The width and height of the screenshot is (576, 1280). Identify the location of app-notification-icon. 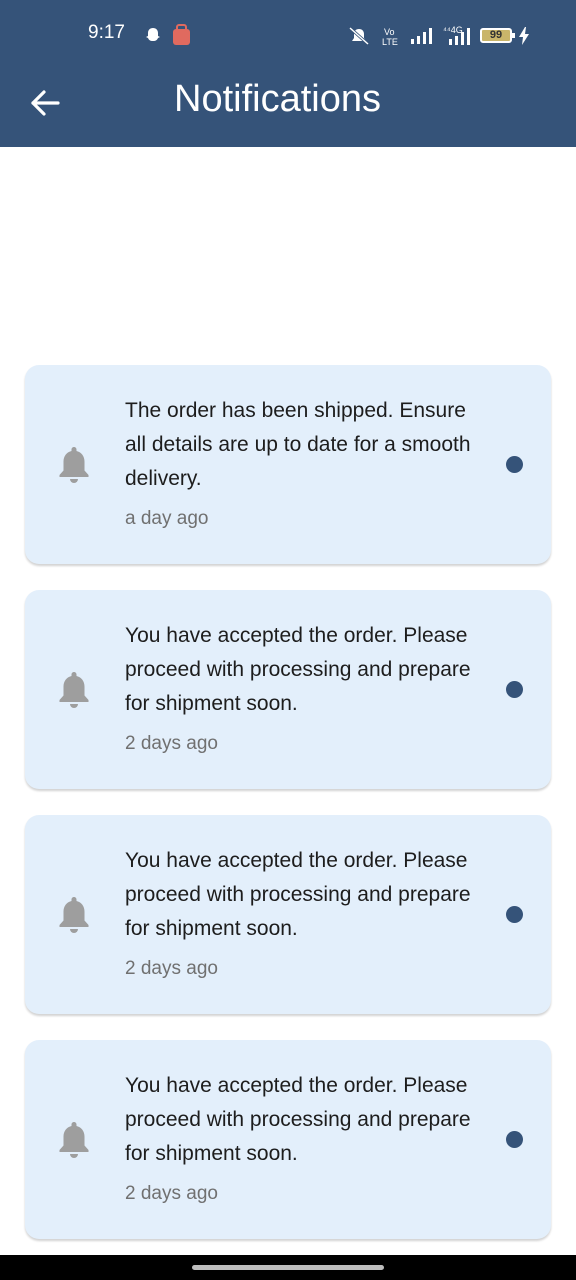
(181, 34).